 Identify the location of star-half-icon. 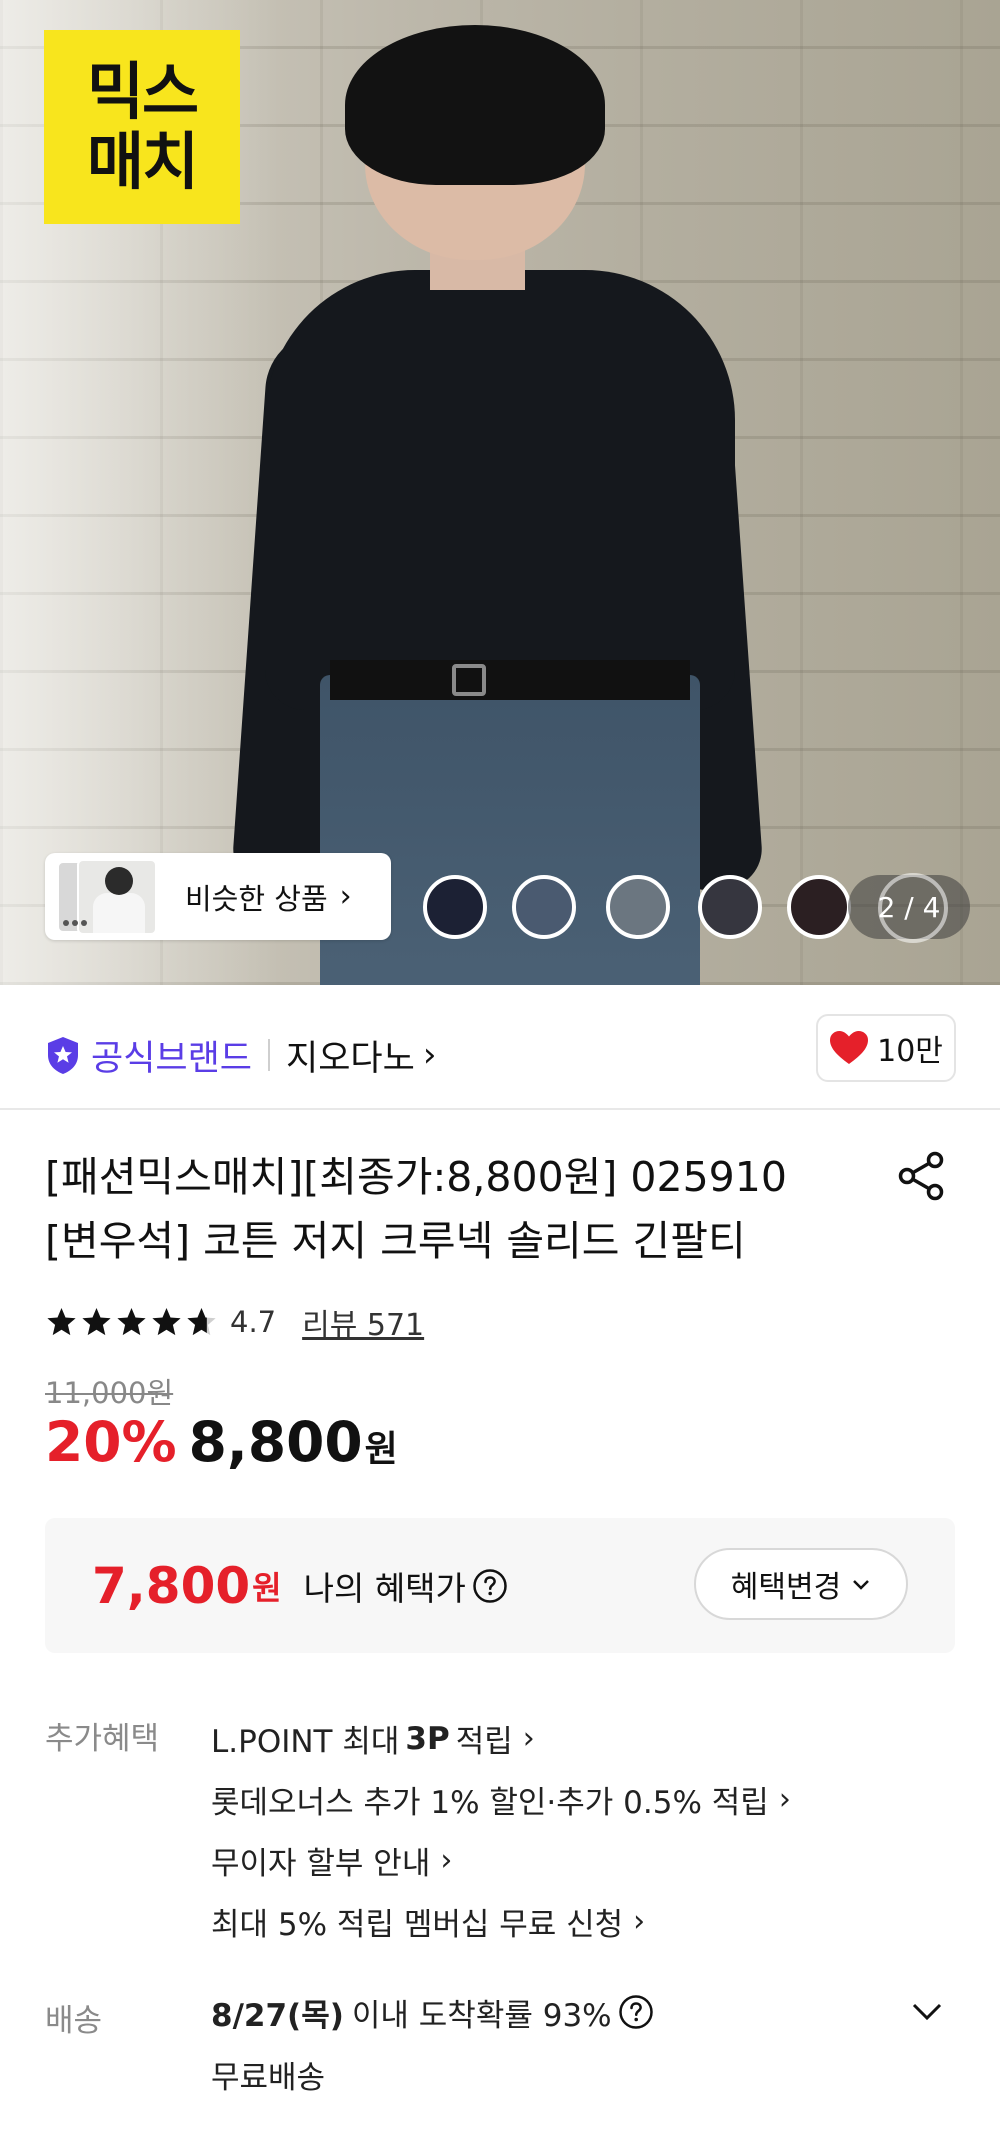
(201, 1322).